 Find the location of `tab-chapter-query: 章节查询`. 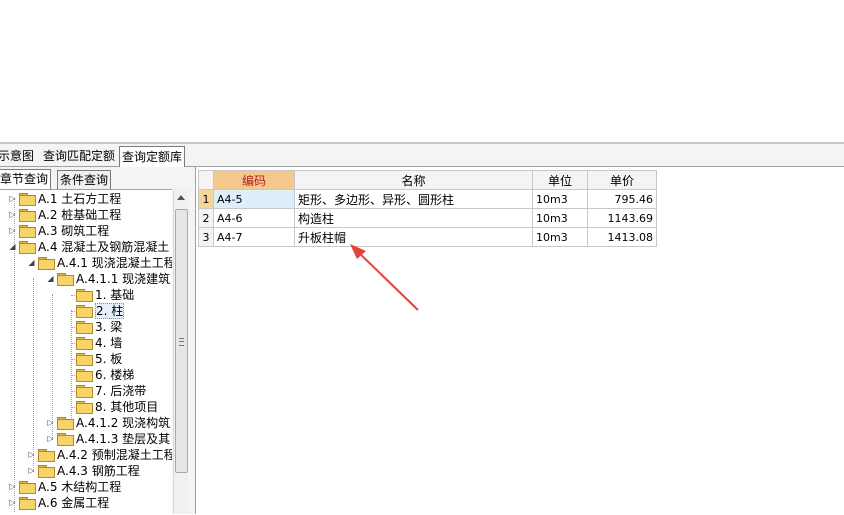

tab-chapter-query: 章节查询 is located at coordinates (26, 179).